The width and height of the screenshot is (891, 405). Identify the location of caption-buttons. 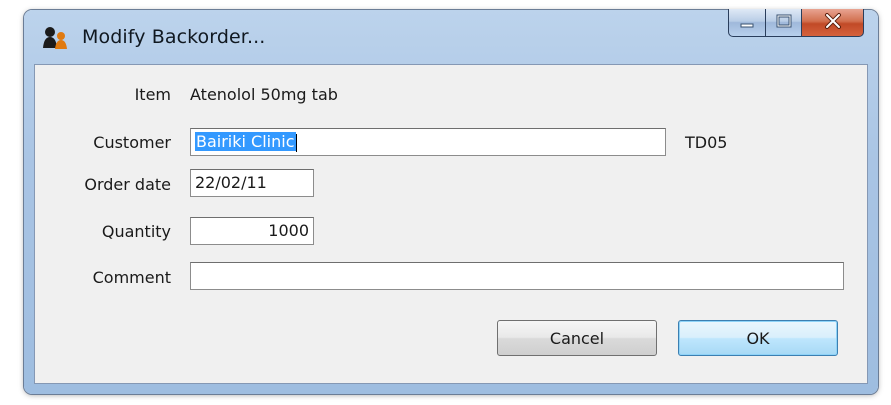
(796, 24).